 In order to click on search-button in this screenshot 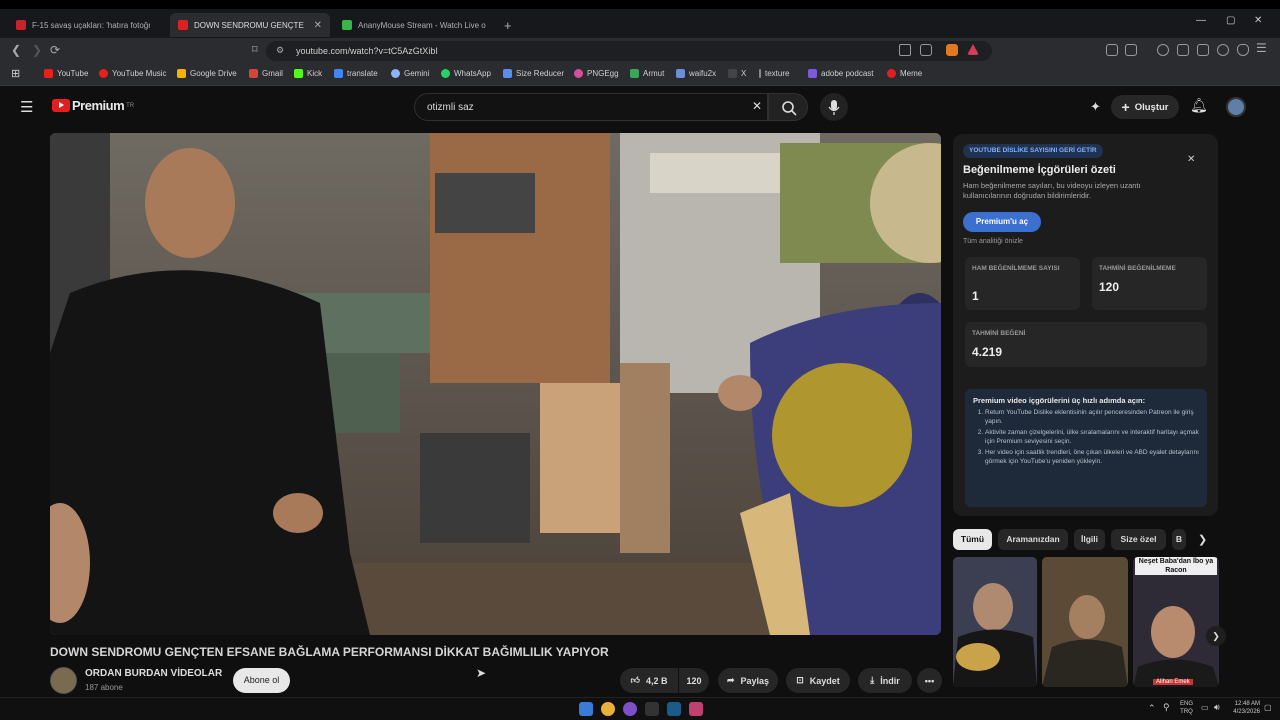, I will do `click(788, 107)`.